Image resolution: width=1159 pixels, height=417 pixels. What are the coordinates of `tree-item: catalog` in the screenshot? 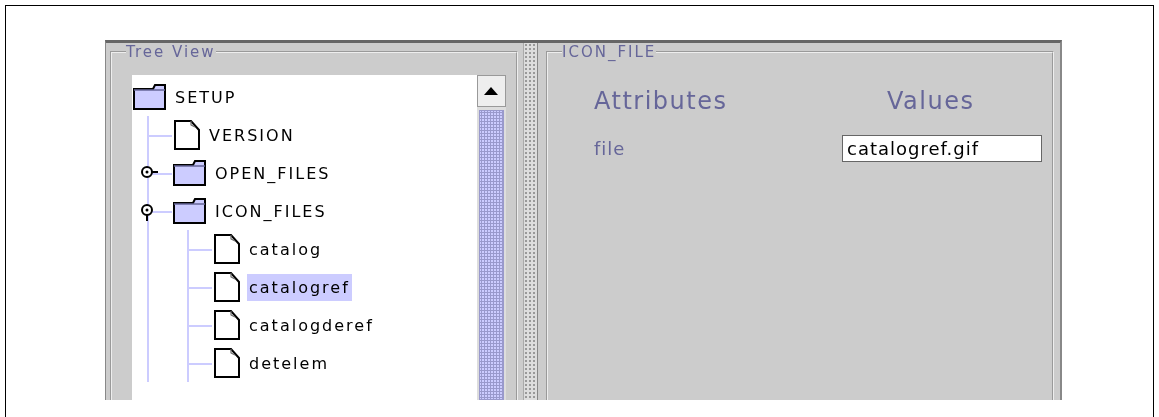 It's located at (286, 249).